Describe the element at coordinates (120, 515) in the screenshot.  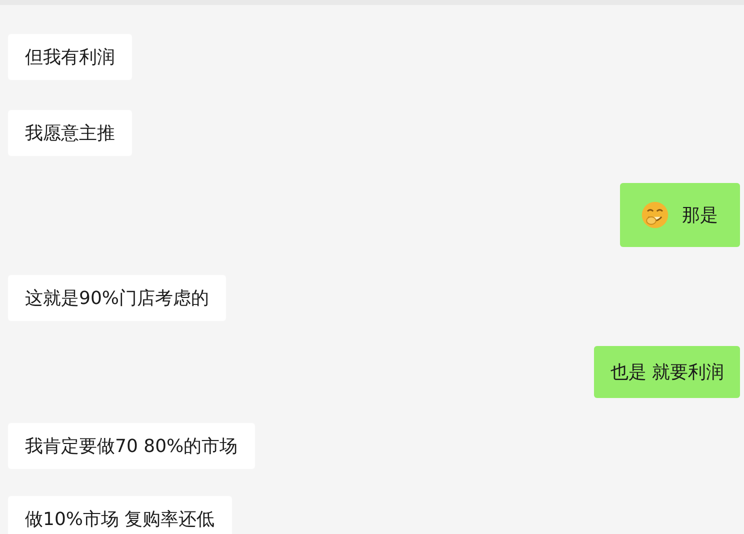
I see `message-bubble: 做10%市场 复购率还低` at that location.